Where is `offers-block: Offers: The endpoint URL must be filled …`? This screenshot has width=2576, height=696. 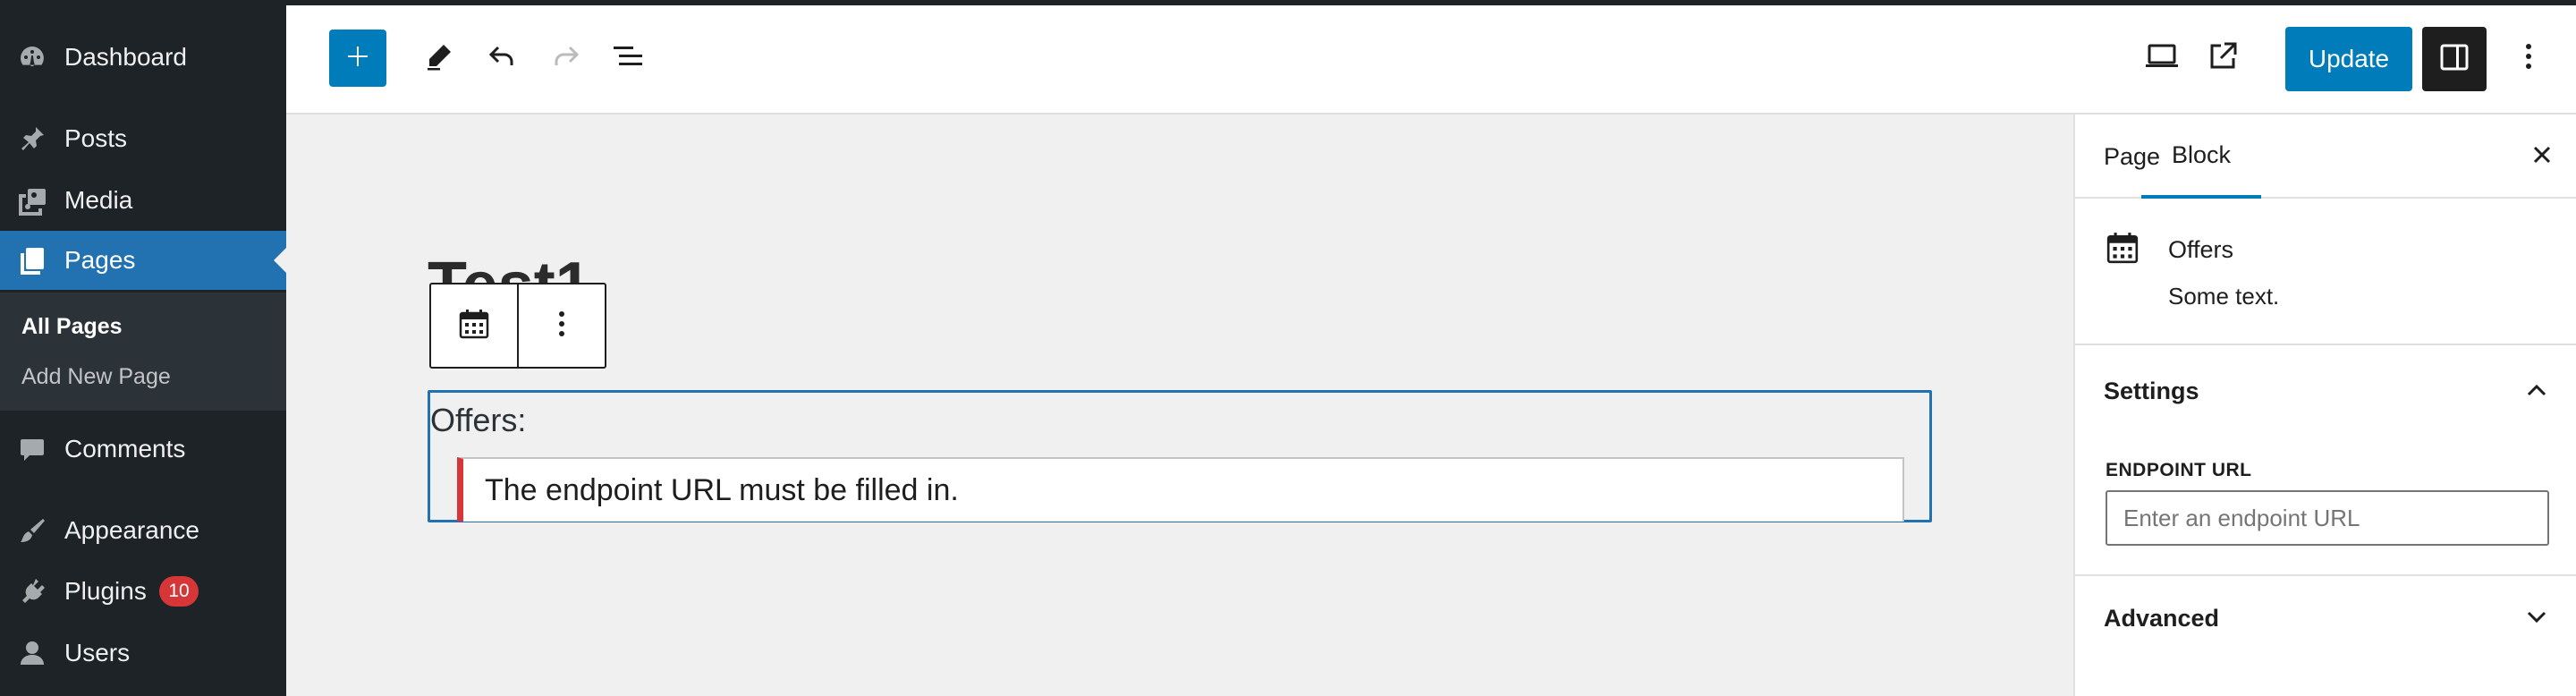
offers-block: Offers: The endpoint URL must be filled … is located at coordinates (1180, 456).